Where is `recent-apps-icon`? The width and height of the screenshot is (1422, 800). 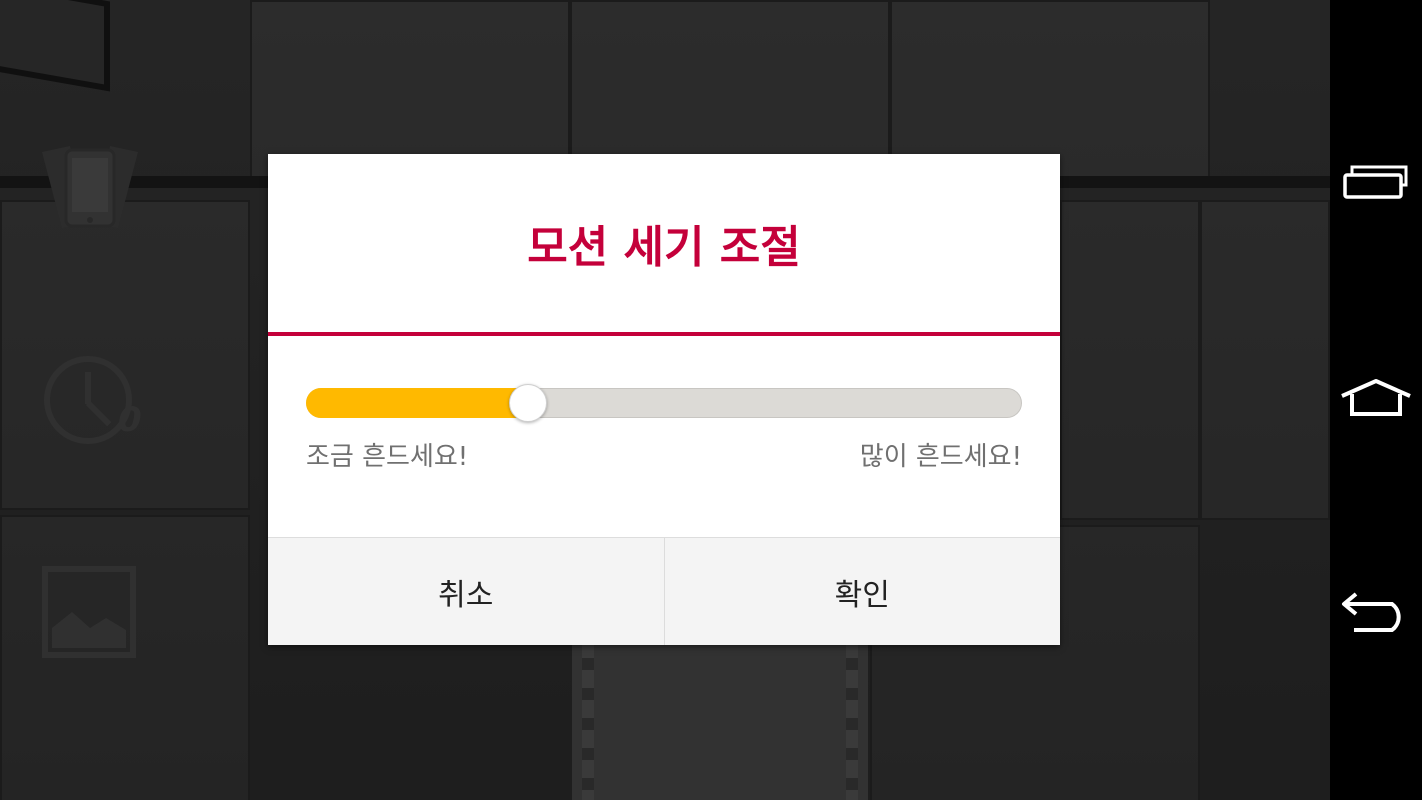
recent-apps-icon is located at coordinates (1376, 184).